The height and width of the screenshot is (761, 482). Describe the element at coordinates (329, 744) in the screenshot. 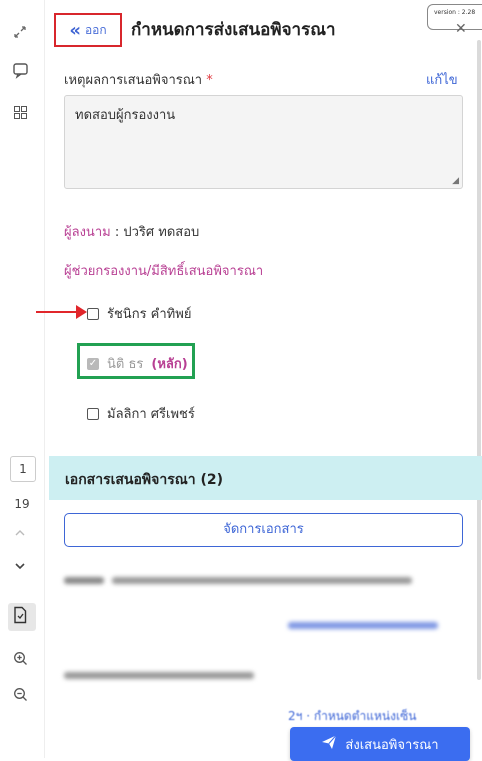

I see `paper-plane-icon` at that location.